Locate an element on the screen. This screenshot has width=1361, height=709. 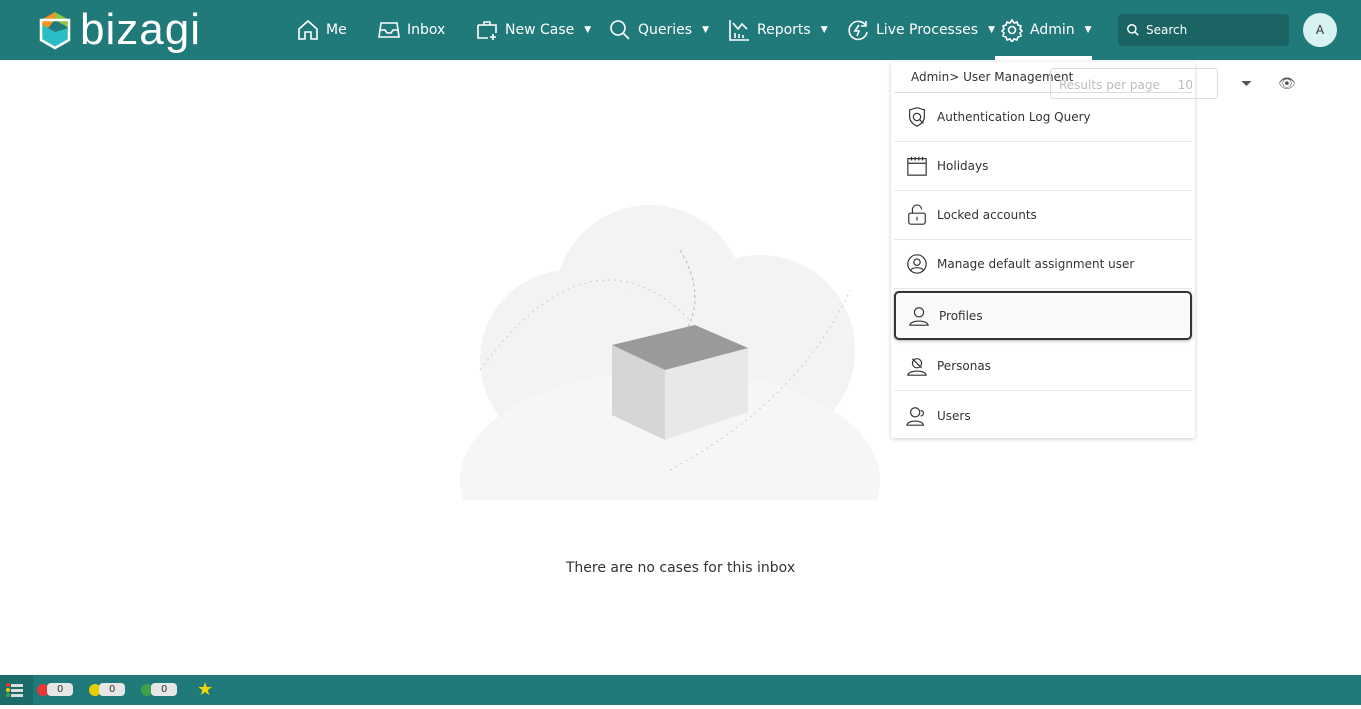
overdue-counter: 0 is located at coordinates (55, 689).